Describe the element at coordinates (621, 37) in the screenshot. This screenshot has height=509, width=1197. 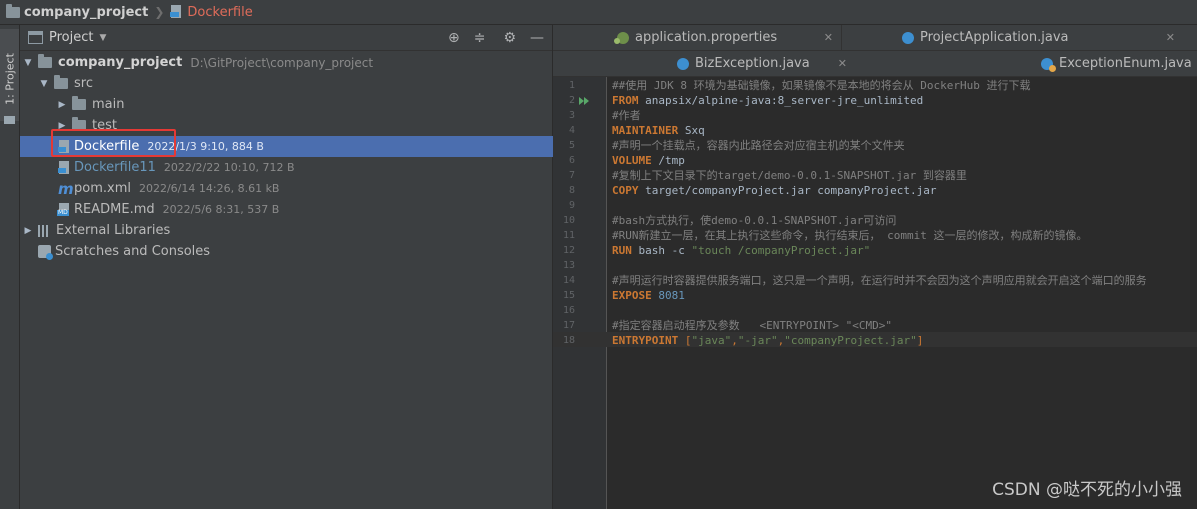
I see `properties-icon` at that location.